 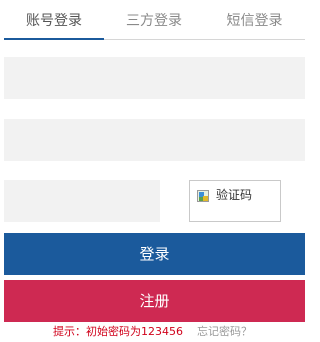 What do you see at coordinates (118, 331) in the screenshot?
I see `password-hint: 提示：初始密码为123456` at bounding box center [118, 331].